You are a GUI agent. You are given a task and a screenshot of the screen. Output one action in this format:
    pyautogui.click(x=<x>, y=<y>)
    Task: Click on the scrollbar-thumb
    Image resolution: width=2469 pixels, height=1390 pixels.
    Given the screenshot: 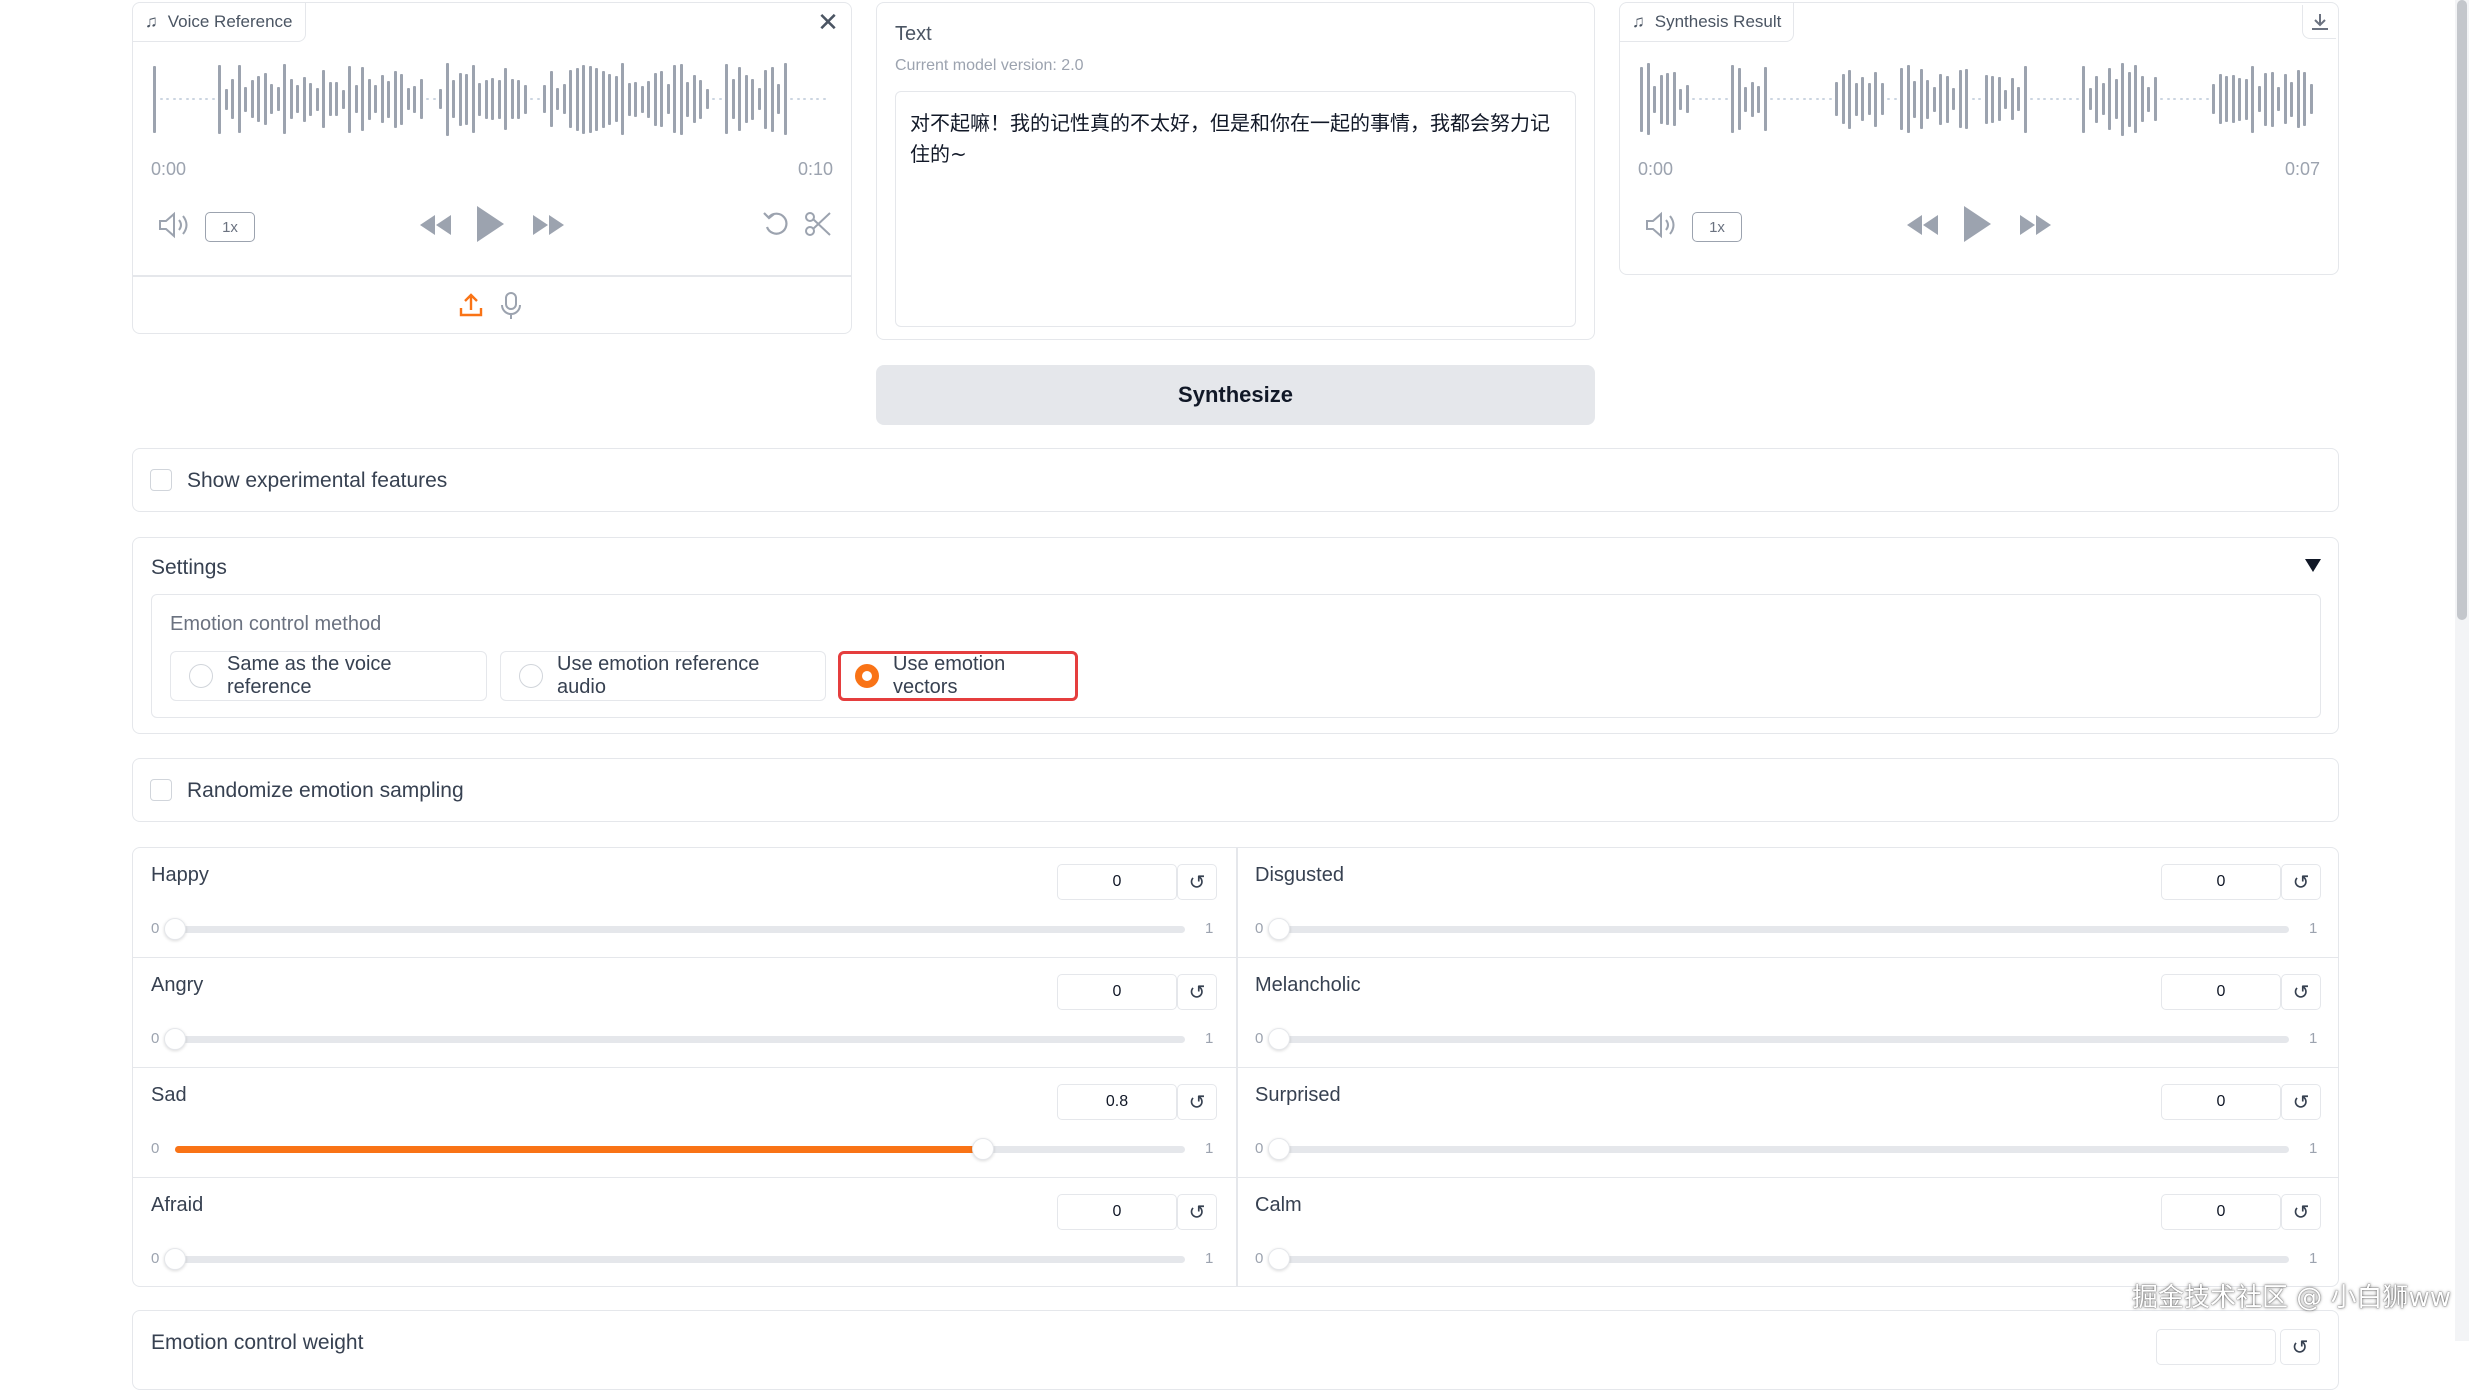 What is the action you would take?
    pyautogui.click(x=2462, y=310)
    